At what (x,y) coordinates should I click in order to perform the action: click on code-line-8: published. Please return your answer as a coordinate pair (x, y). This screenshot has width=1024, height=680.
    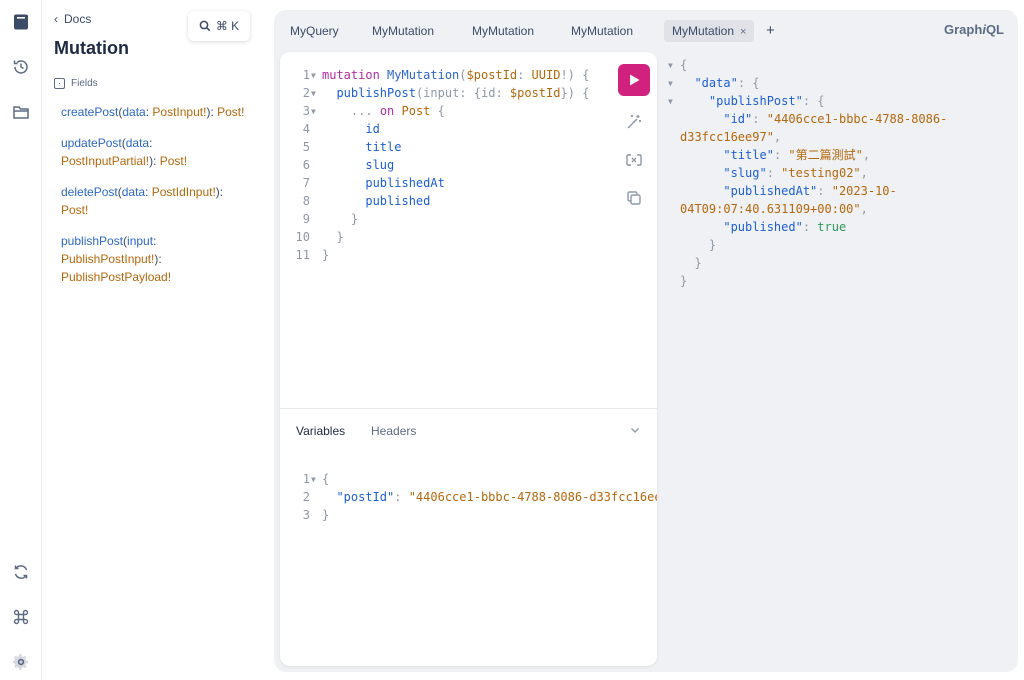
    Looking at the image, I should click on (398, 201).